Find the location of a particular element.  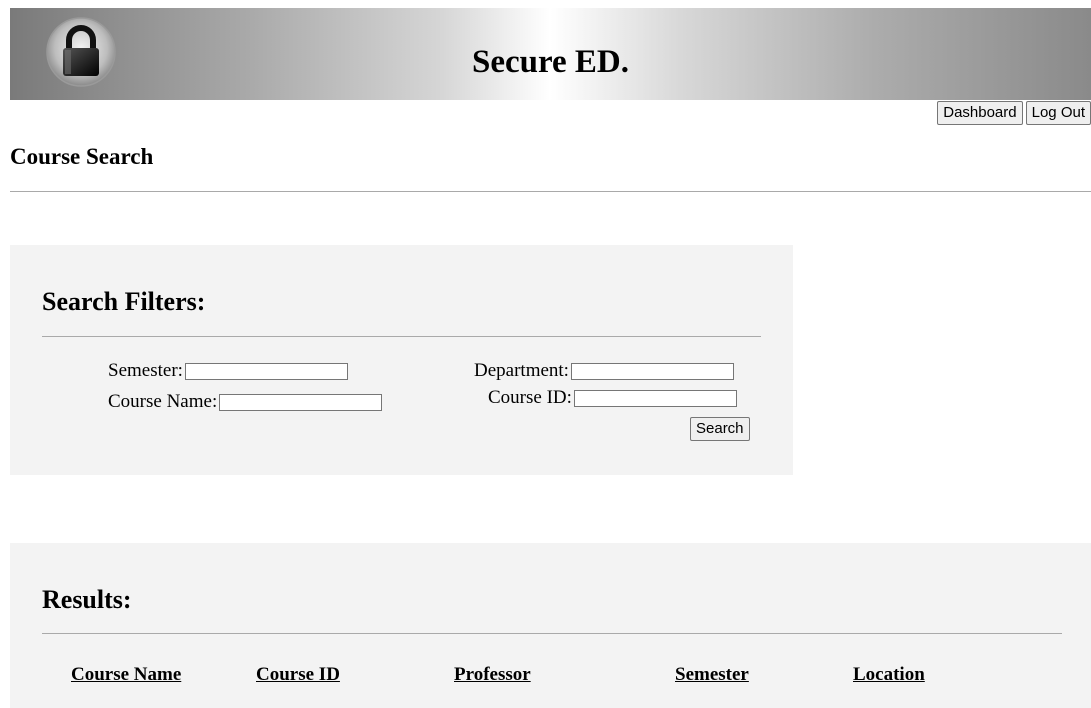

course-name-input is located at coordinates (301, 402).